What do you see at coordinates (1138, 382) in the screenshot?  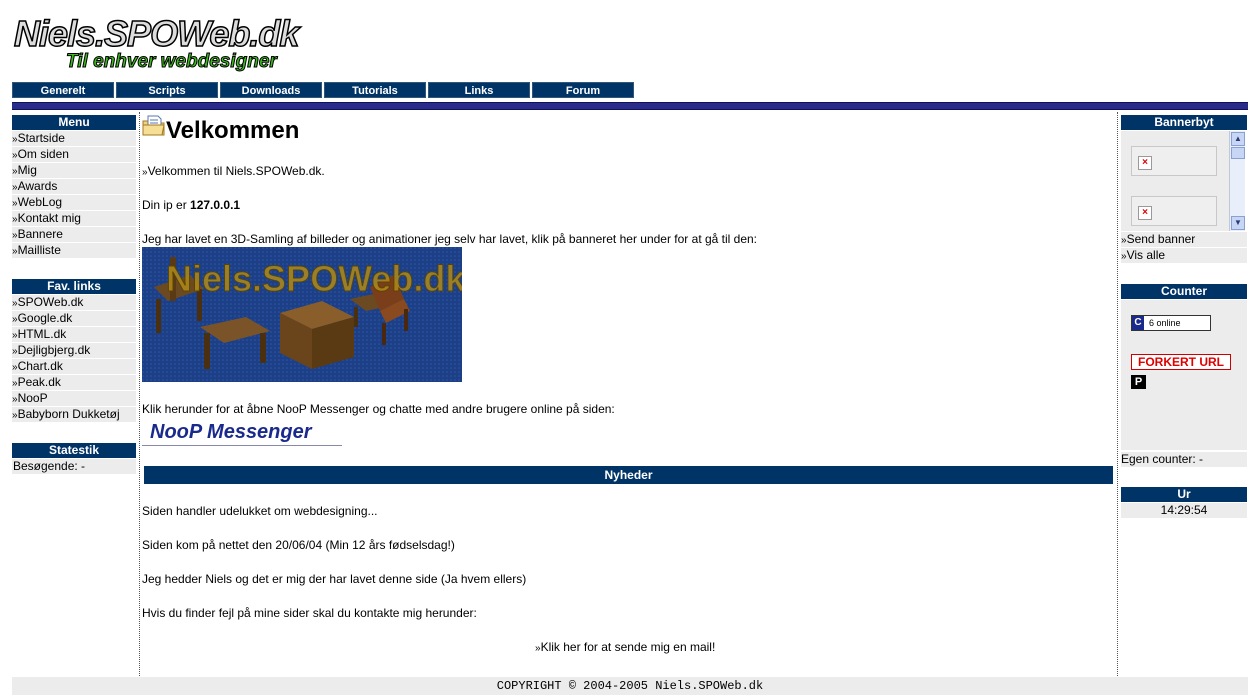 I see `p-badge-icon: P` at bounding box center [1138, 382].